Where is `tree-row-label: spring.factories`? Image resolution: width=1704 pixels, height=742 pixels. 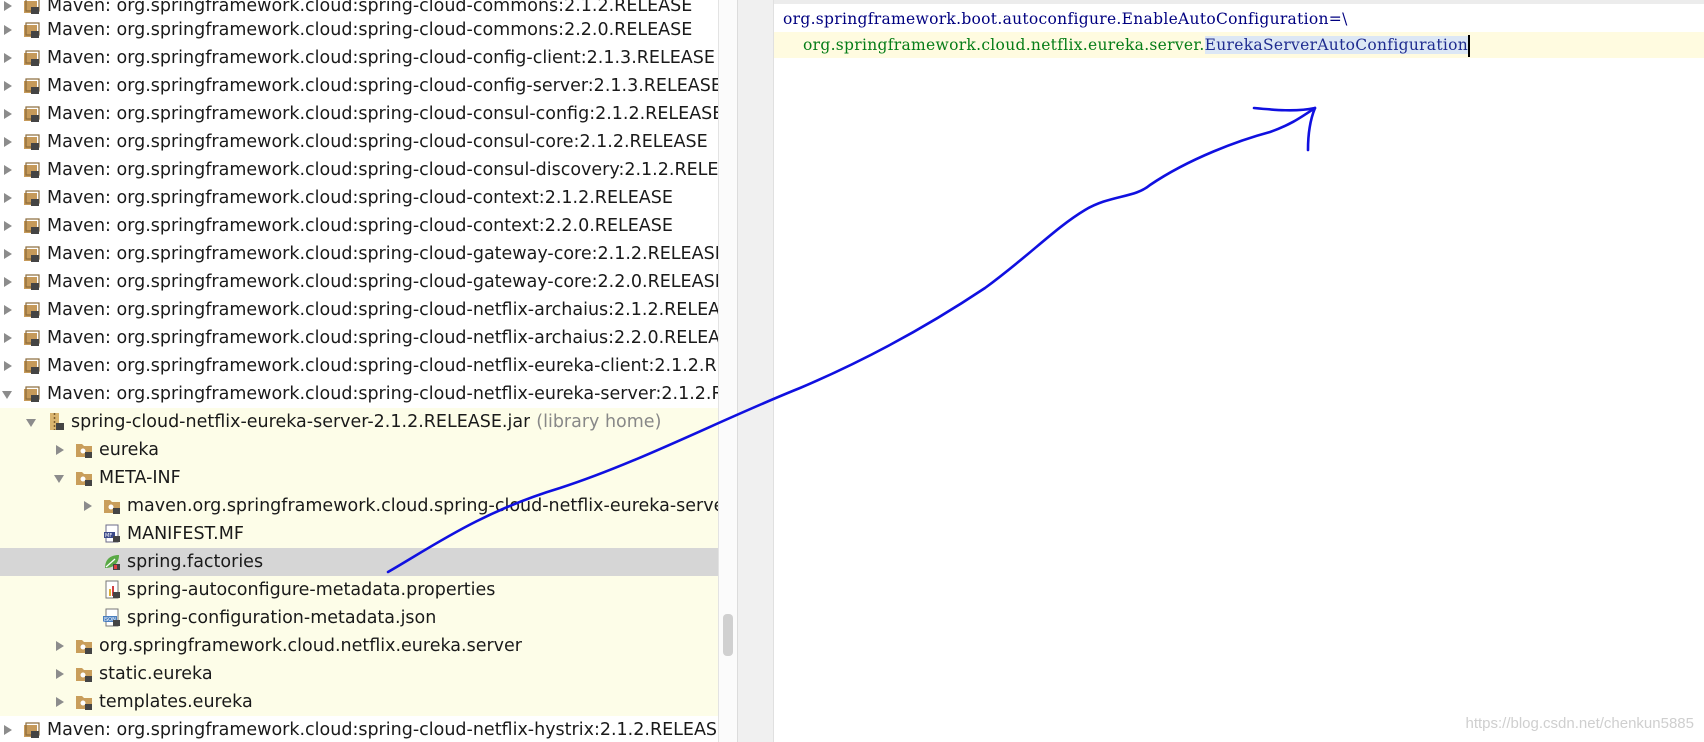
tree-row-label: spring.factories is located at coordinates (195, 562).